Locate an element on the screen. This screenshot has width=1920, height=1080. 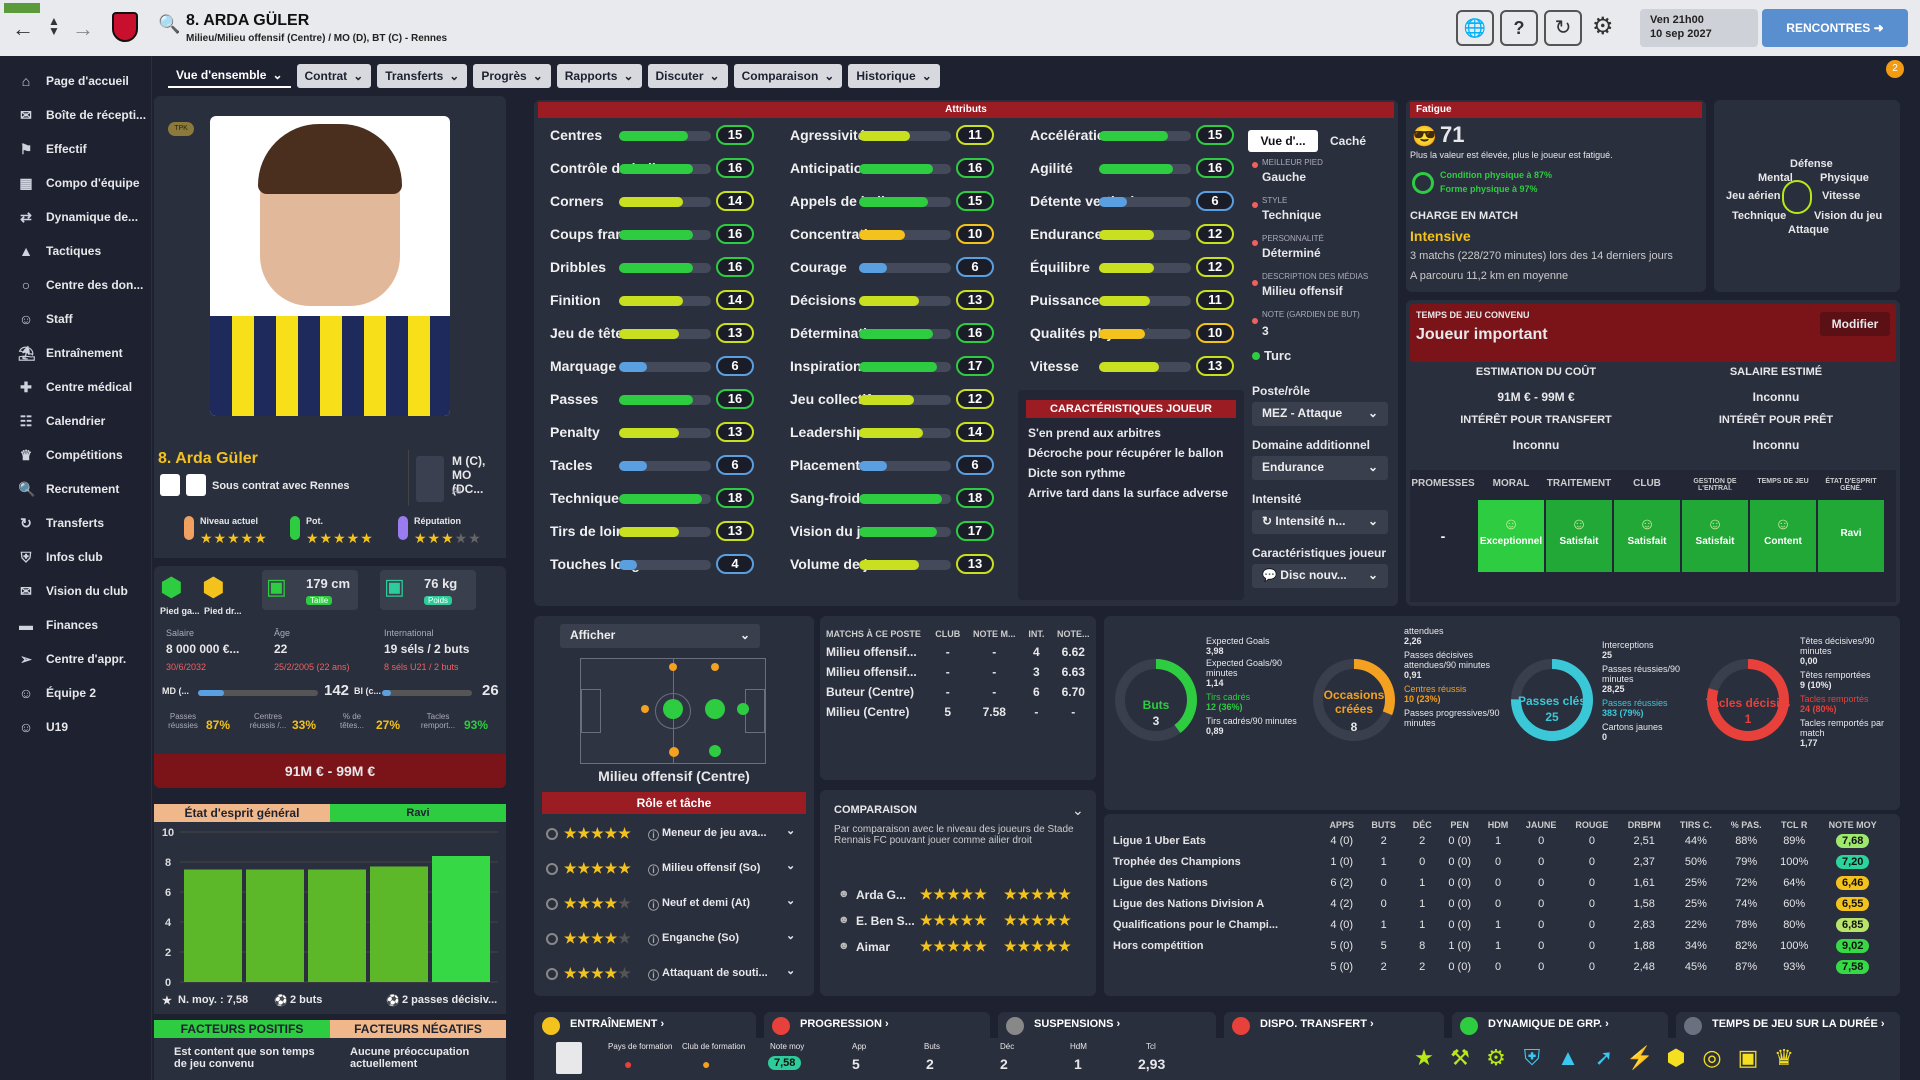
wrench-icon: ⚒ is located at coordinates (1460, 1058).